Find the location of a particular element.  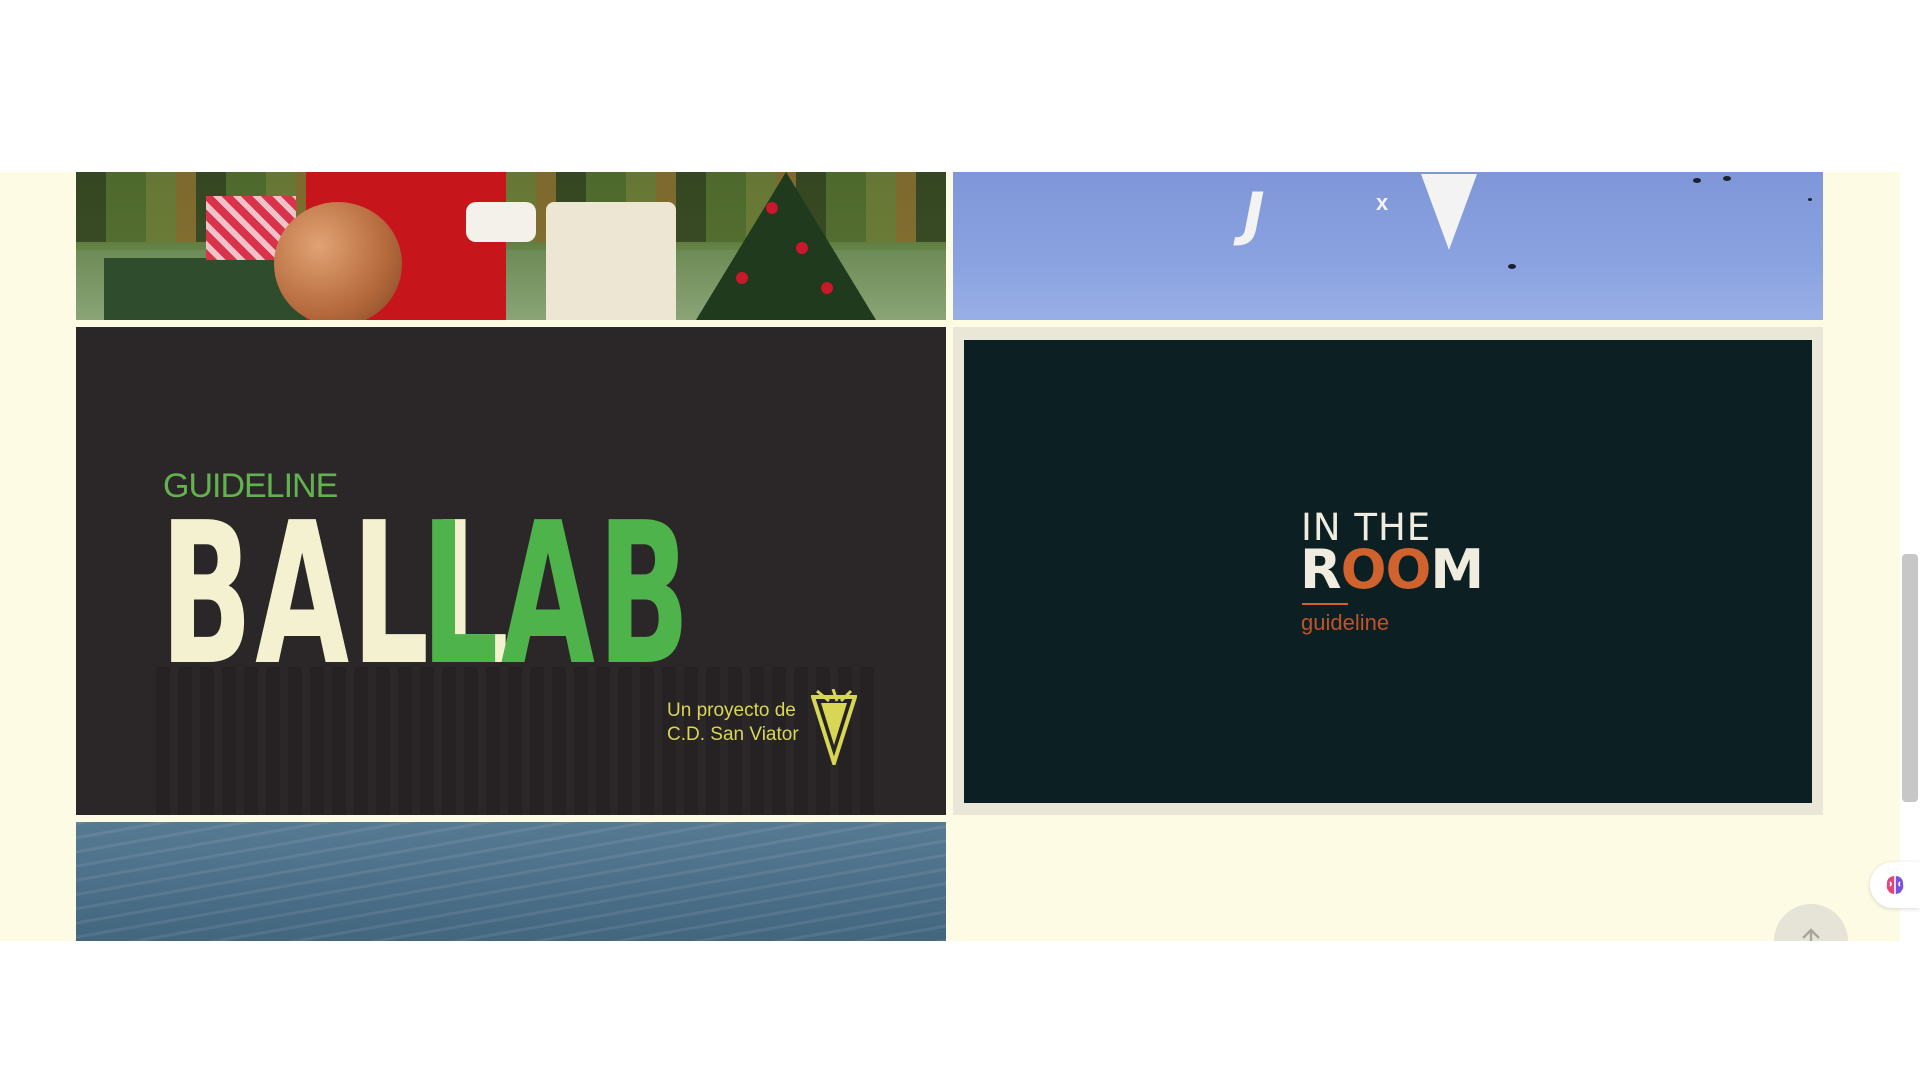

christmas-tree is located at coordinates (786, 246).